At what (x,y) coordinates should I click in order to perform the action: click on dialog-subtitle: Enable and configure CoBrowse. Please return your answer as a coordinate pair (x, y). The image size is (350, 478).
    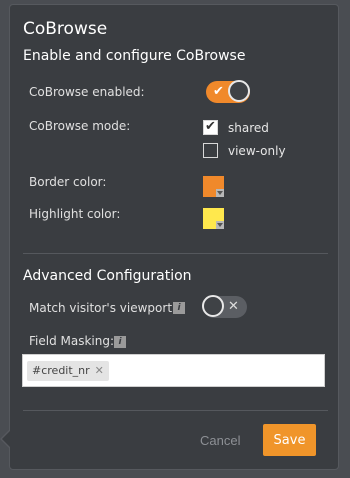
    Looking at the image, I should click on (134, 56).